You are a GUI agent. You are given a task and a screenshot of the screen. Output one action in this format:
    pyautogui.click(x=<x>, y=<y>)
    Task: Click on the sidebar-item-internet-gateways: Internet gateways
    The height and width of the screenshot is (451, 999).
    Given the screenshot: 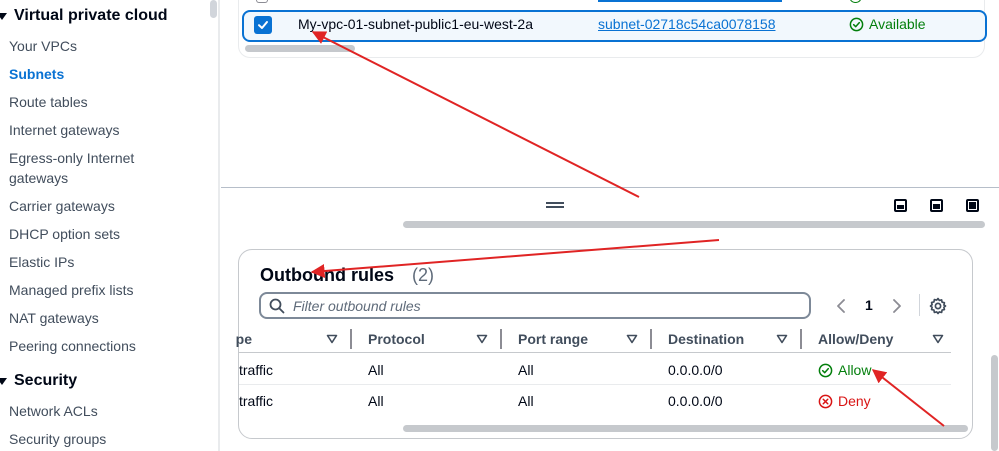 What is the action you would take?
    pyautogui.click(x=104, y=130)
    